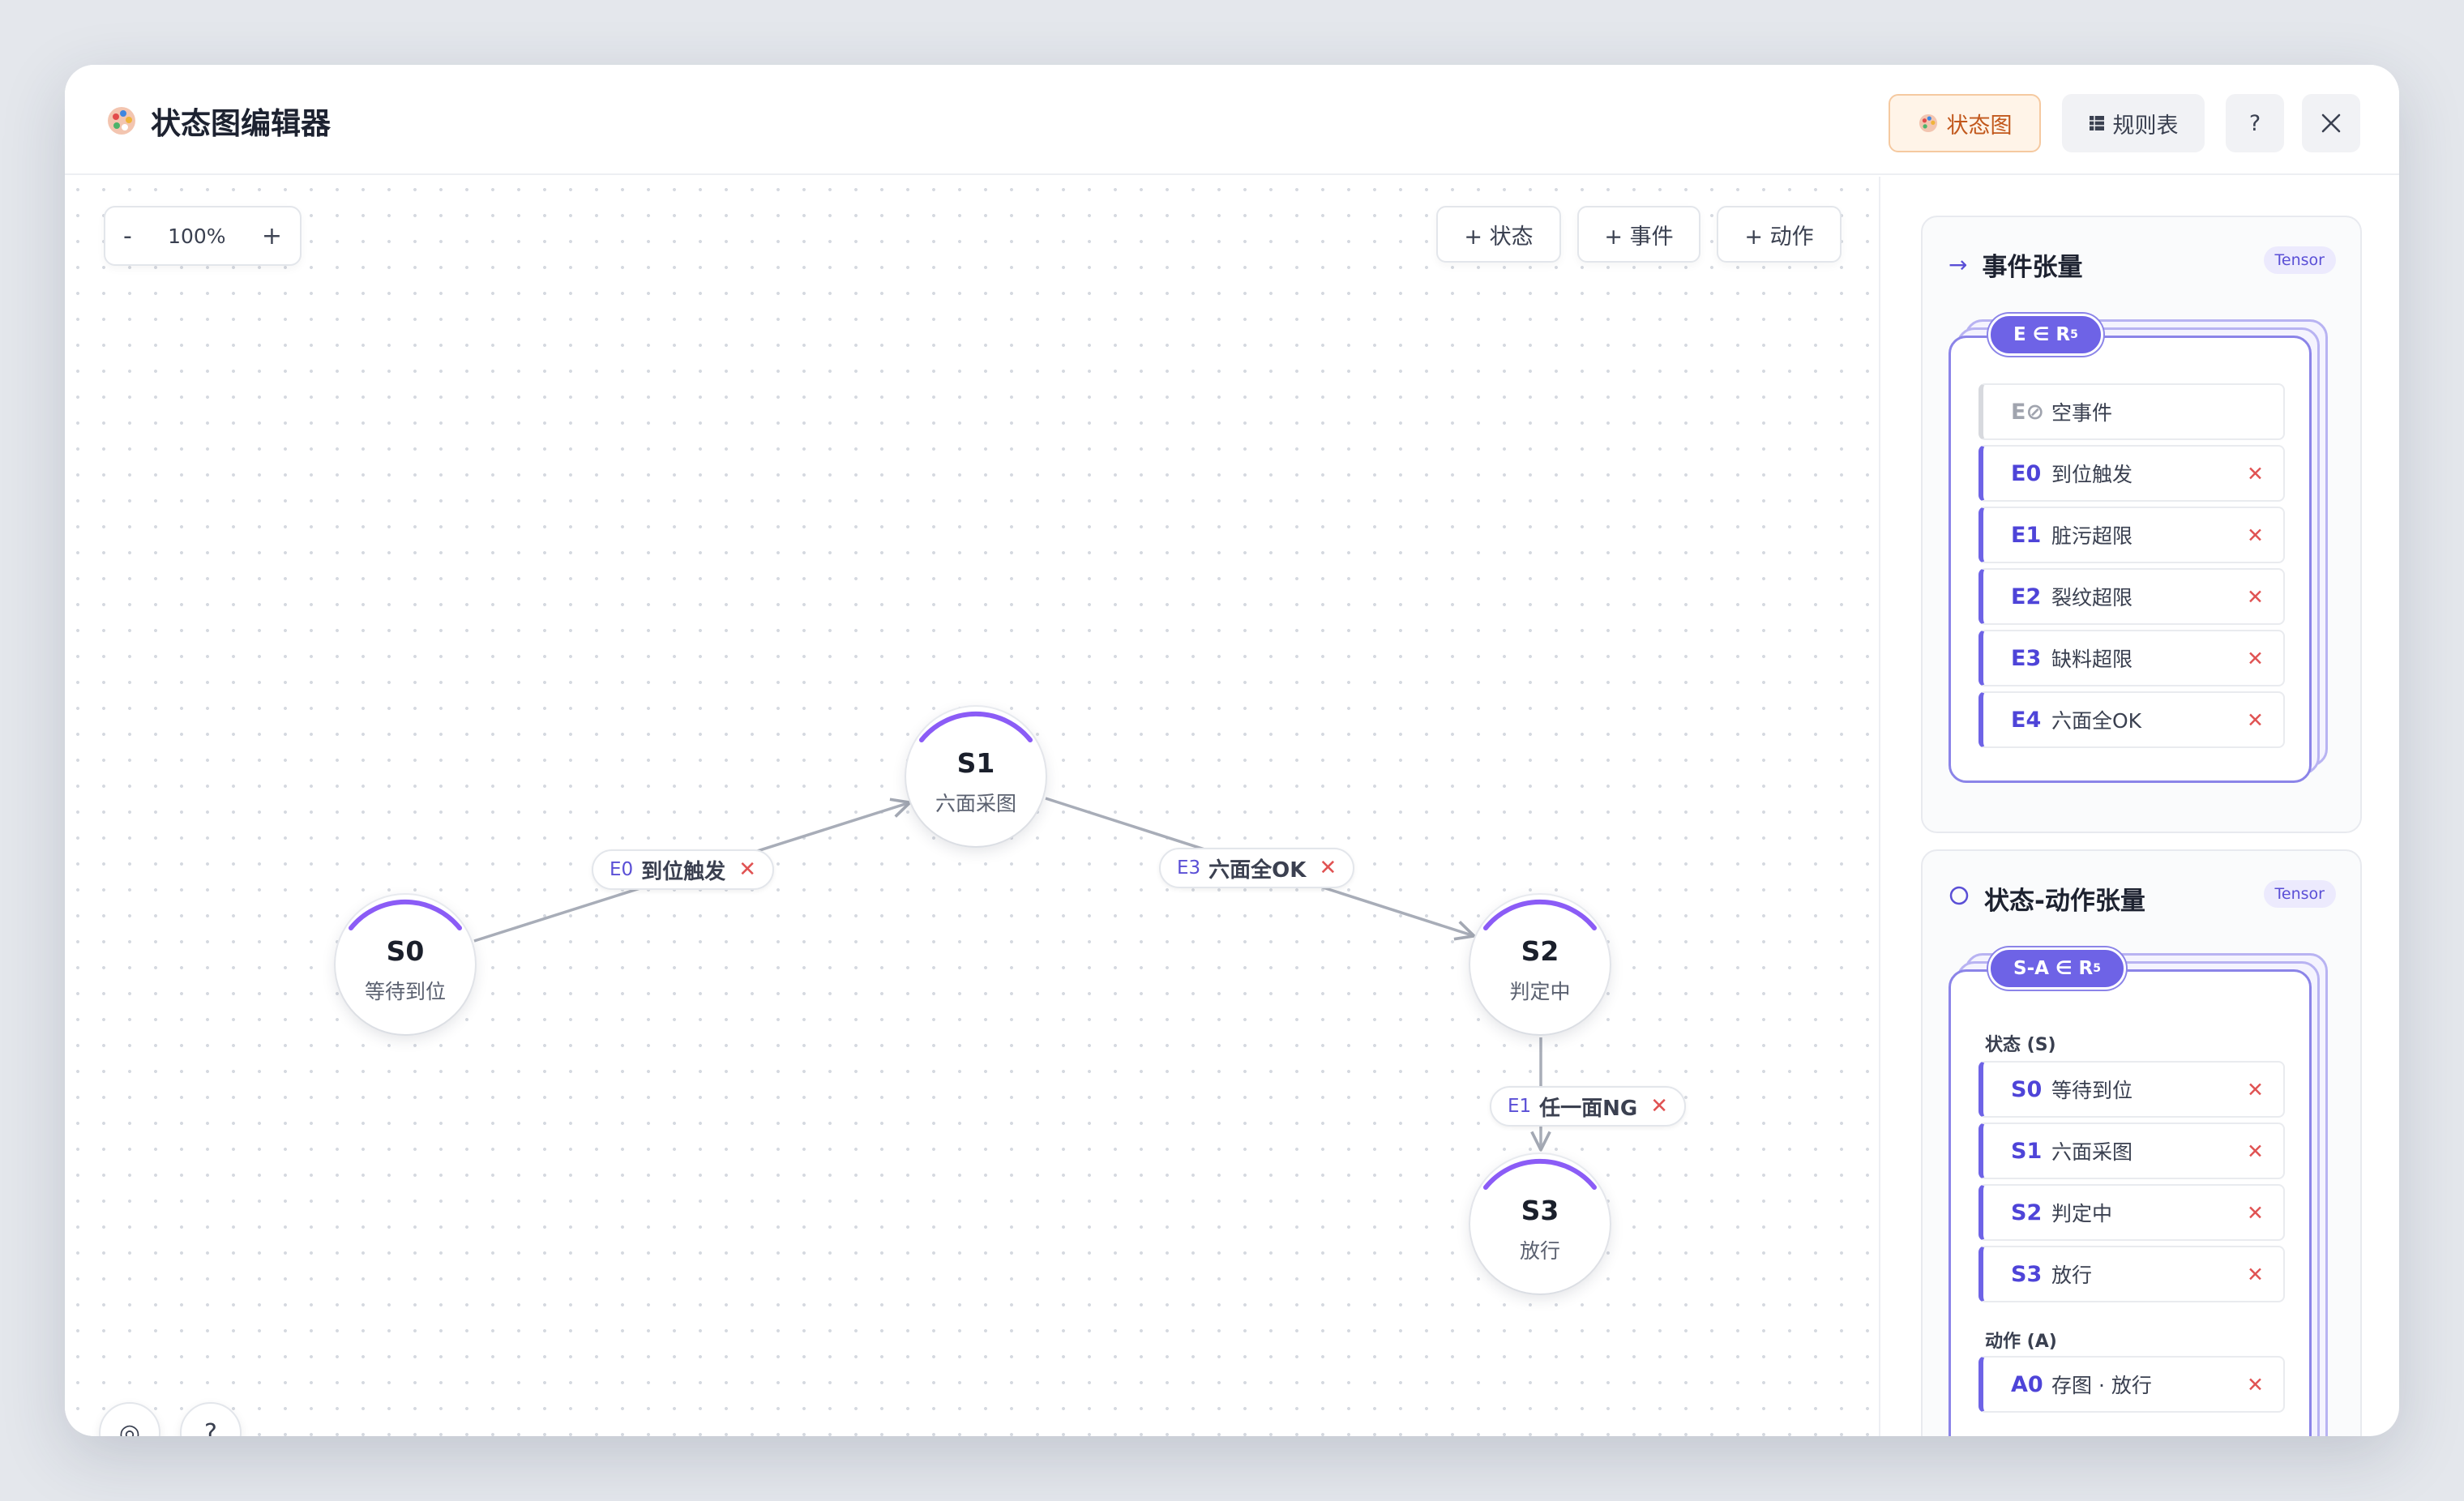 This screenshot has width=2464, height=1501. Describe the element at coordinates (2027, 535) in the screenshot. I see `event-id: E1` at that location.